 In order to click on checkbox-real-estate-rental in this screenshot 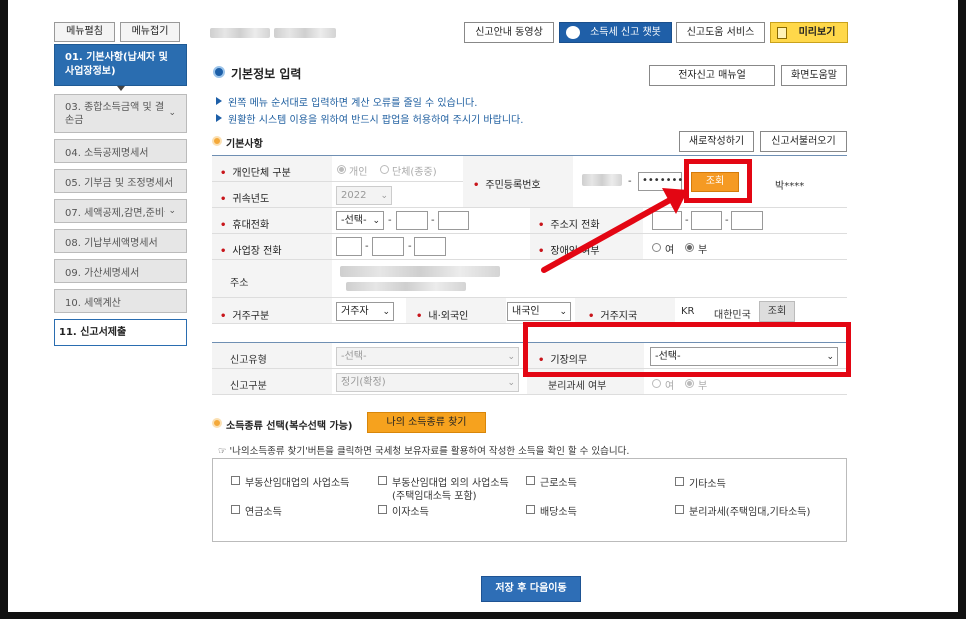, I will do `click(235, 480)`.